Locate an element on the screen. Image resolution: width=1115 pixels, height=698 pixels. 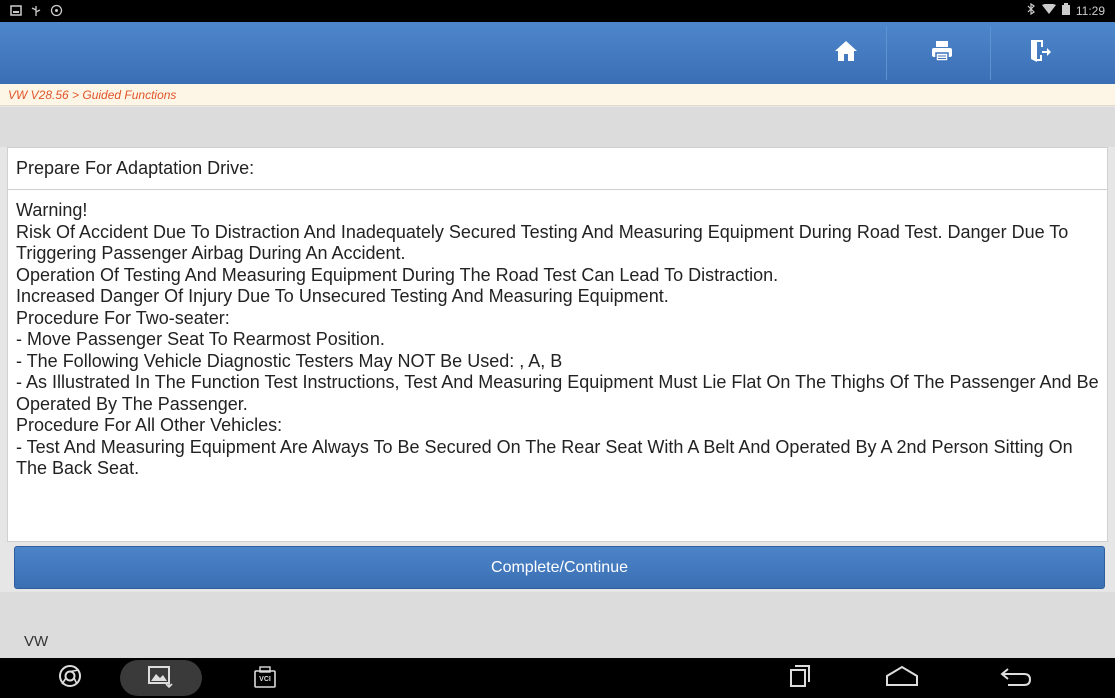
home-button is located at coordinates (846, 53).